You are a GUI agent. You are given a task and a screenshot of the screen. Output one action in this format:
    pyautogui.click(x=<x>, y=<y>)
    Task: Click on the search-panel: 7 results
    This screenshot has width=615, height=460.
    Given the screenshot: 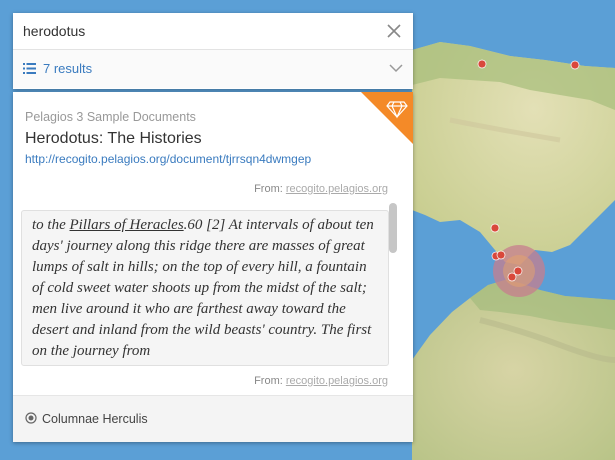 What is the action you would take?
    pyautogui.click(x=213, y=51)
    